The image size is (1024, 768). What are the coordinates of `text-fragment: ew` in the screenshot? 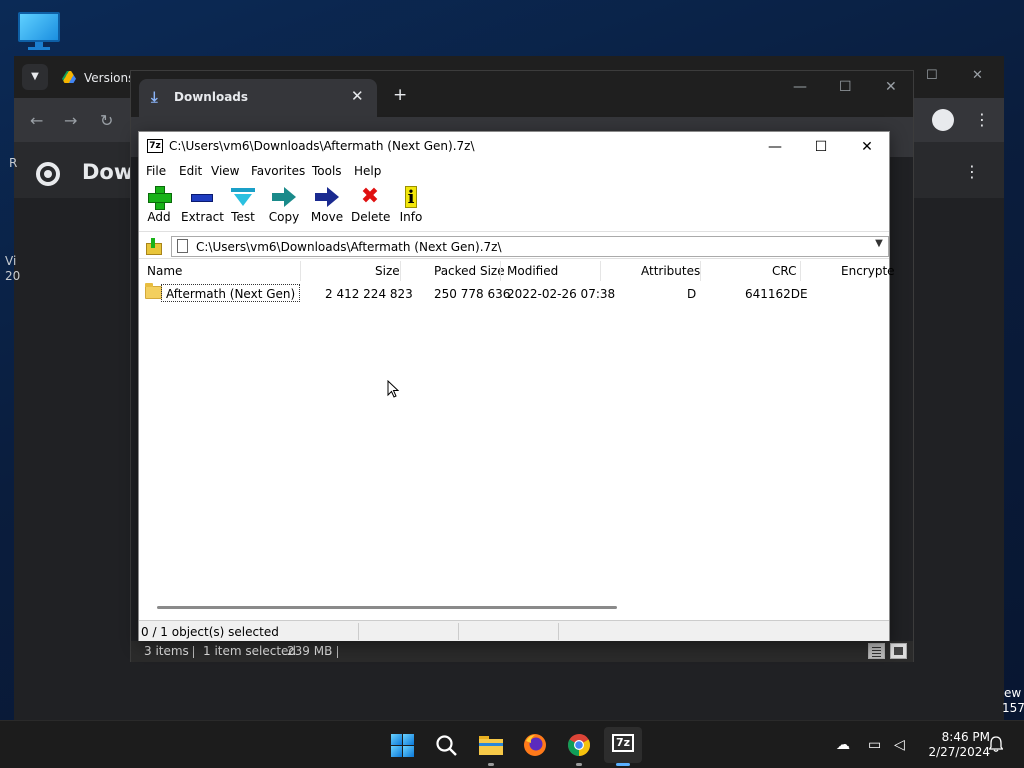 It's located at (1013, 693).